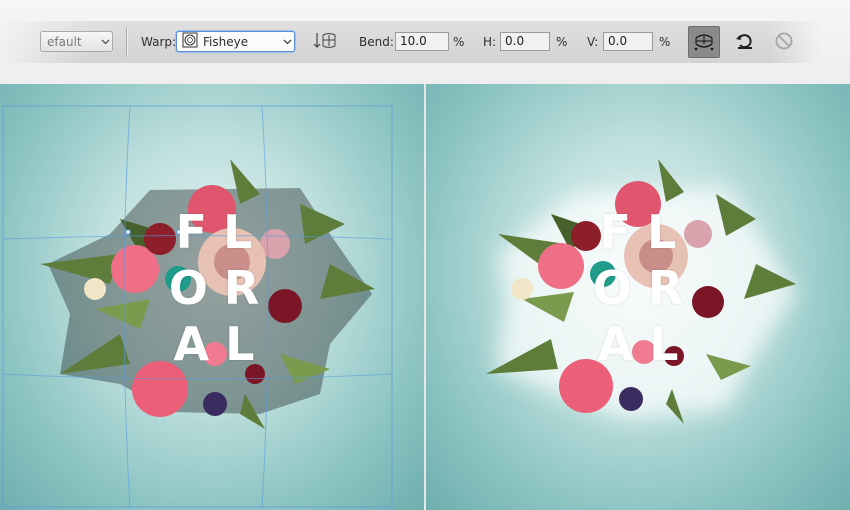 The height and width of the screenshot is (510, 850). Describe the element at coordinates (422, 41) in the screenshot. I see `bend-input: 10.0` at that location.